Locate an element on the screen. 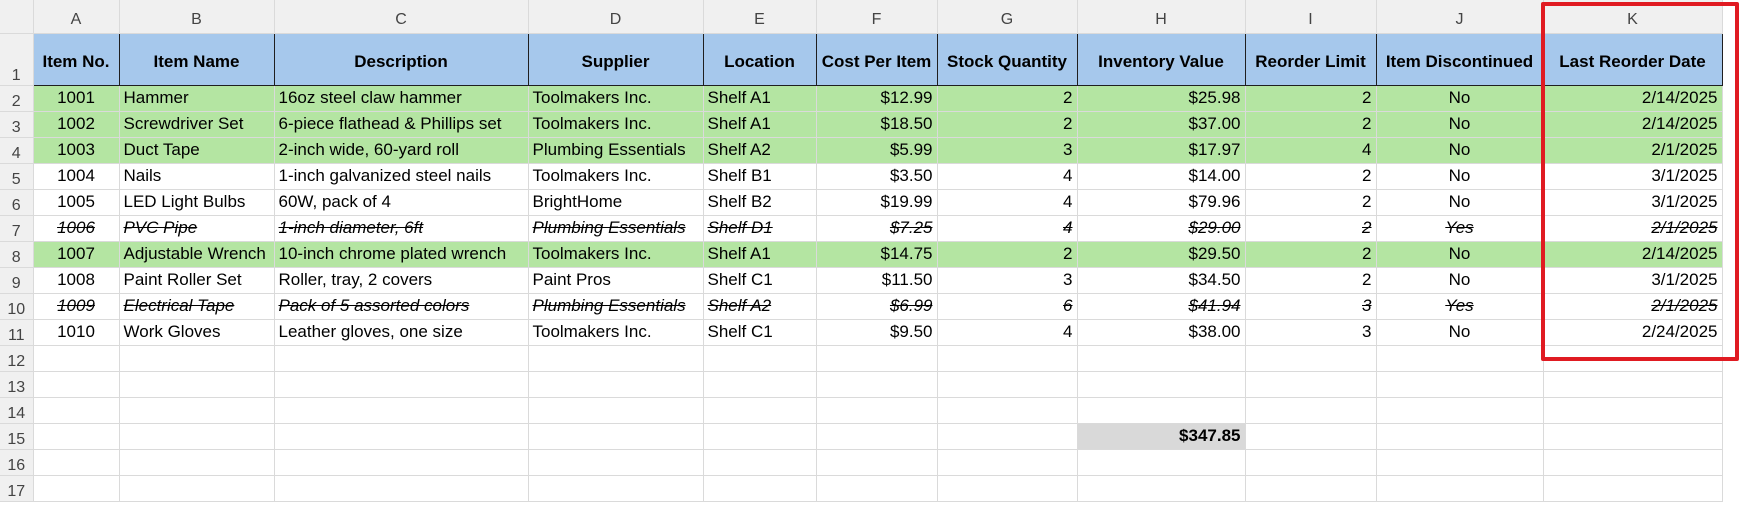 The height and width of the screenshot is (528, 1744). cell-item-no: 1001 is located at coordinates (76, 98).